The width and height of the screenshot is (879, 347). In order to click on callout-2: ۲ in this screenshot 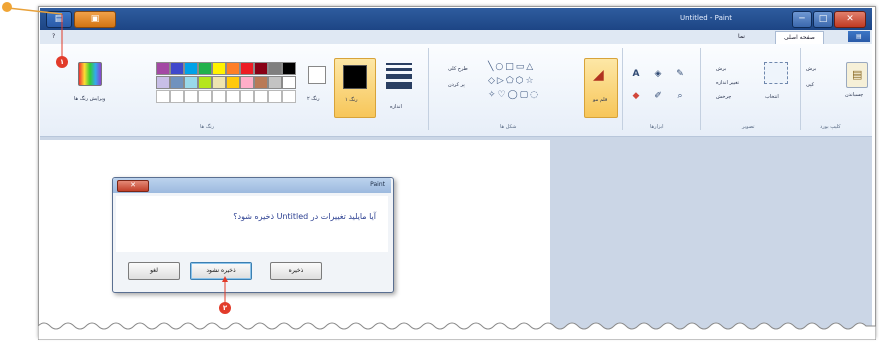, I will do `click(225, 308)`.